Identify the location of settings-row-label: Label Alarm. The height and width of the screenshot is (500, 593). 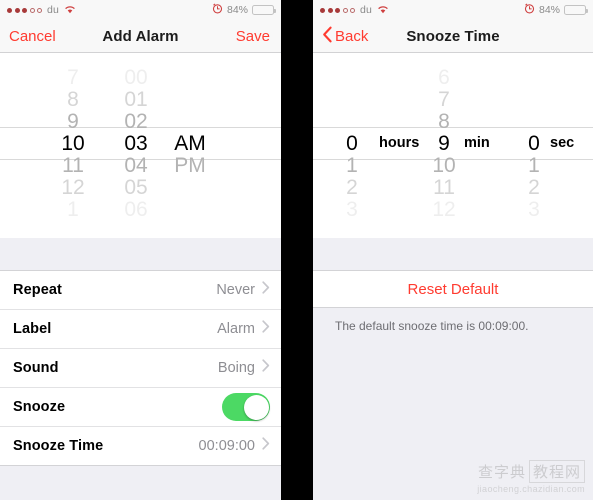
(140, 329).